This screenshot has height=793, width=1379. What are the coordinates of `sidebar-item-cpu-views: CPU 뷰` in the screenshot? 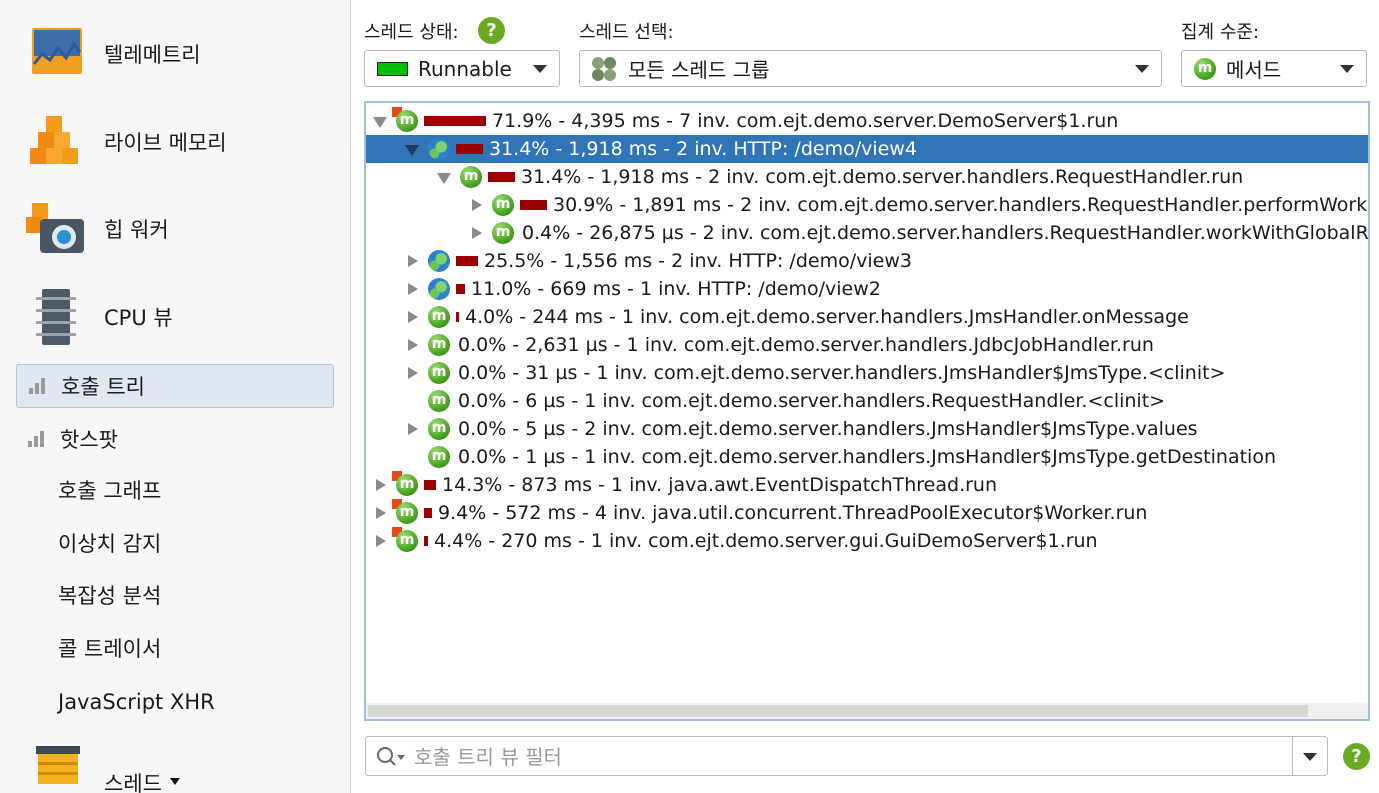 It's located at (99, 317).